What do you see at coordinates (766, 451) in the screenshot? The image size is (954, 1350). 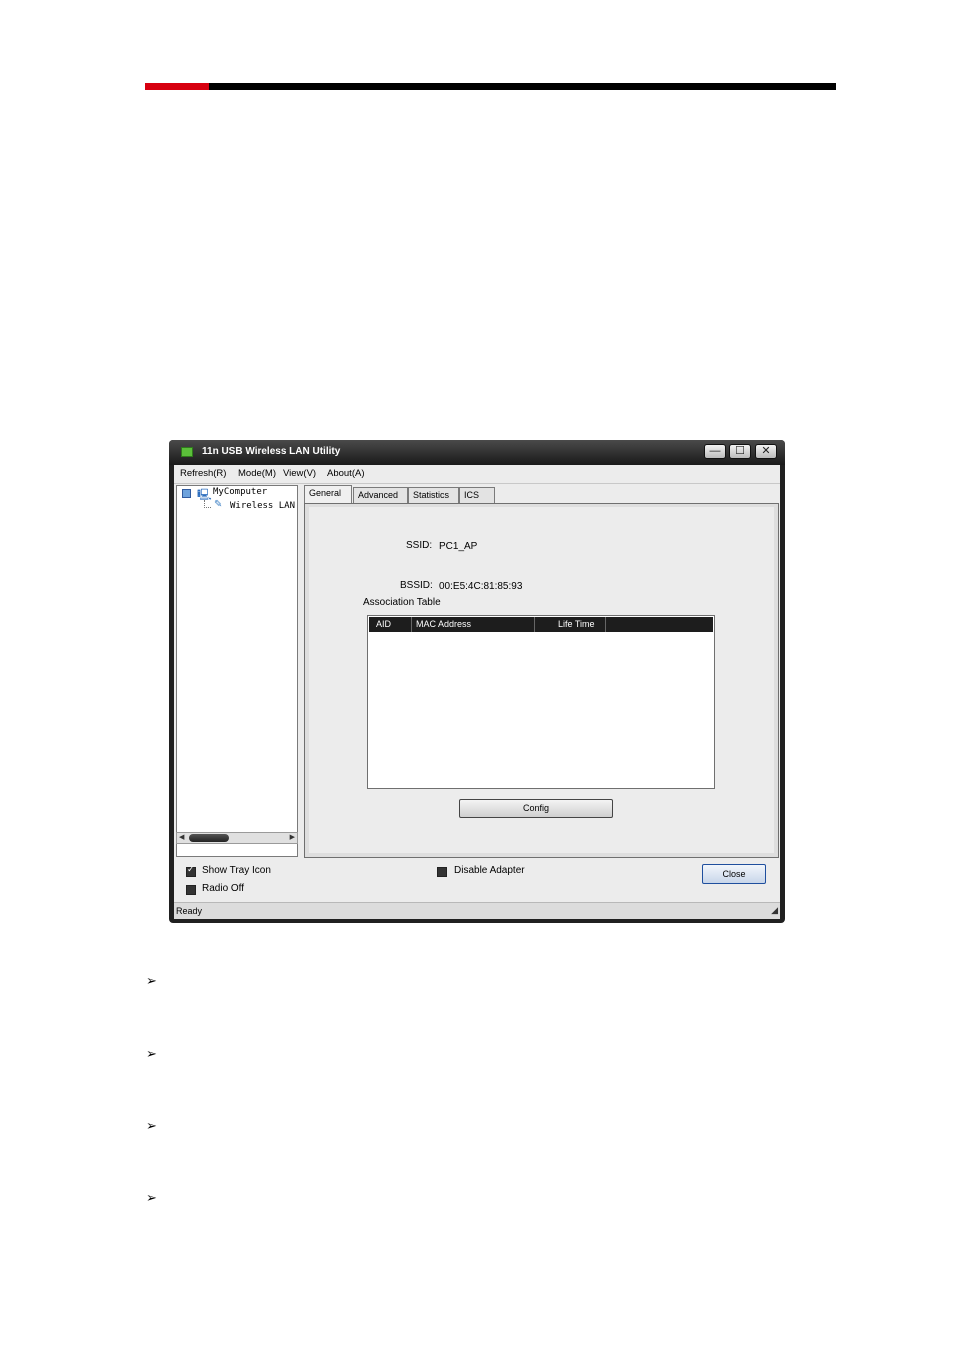 I see `close-window-button: ✕` at bounding box center [766, 451].